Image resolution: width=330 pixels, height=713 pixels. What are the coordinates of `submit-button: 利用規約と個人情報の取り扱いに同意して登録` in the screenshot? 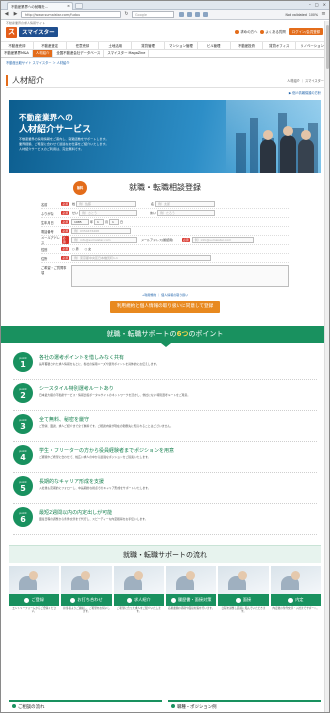 It's located at (165, 307).